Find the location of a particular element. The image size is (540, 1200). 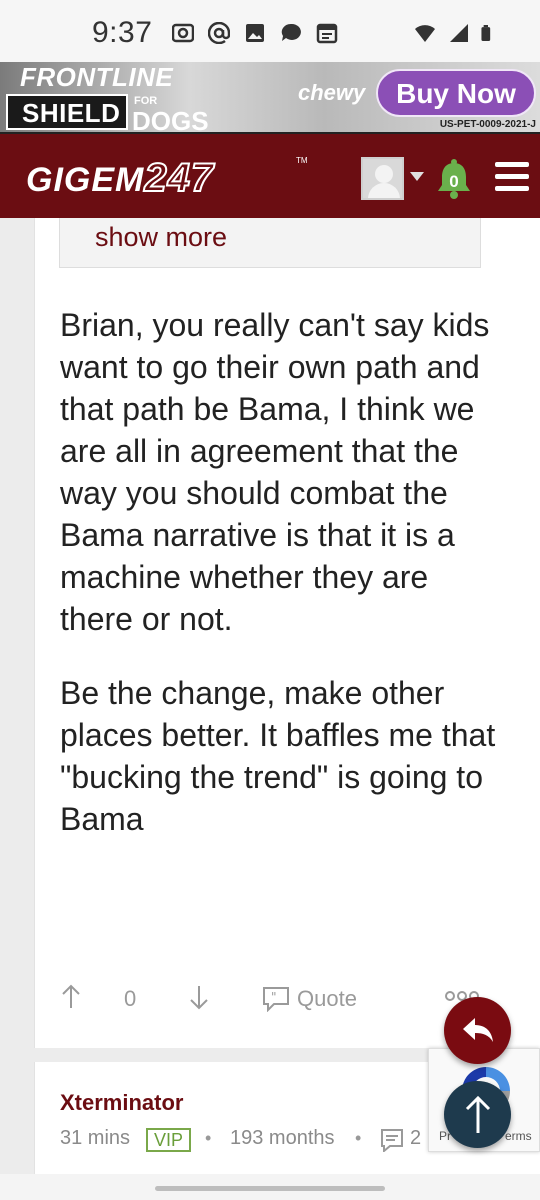

ad-buy-now-button: Buy Now is located at coordinates (456, 93).